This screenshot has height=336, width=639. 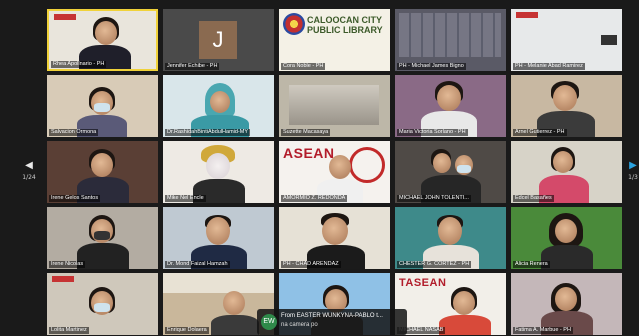 I want to click on video-tile: PH - Michael James Bigno, so click(x=450, y=40).